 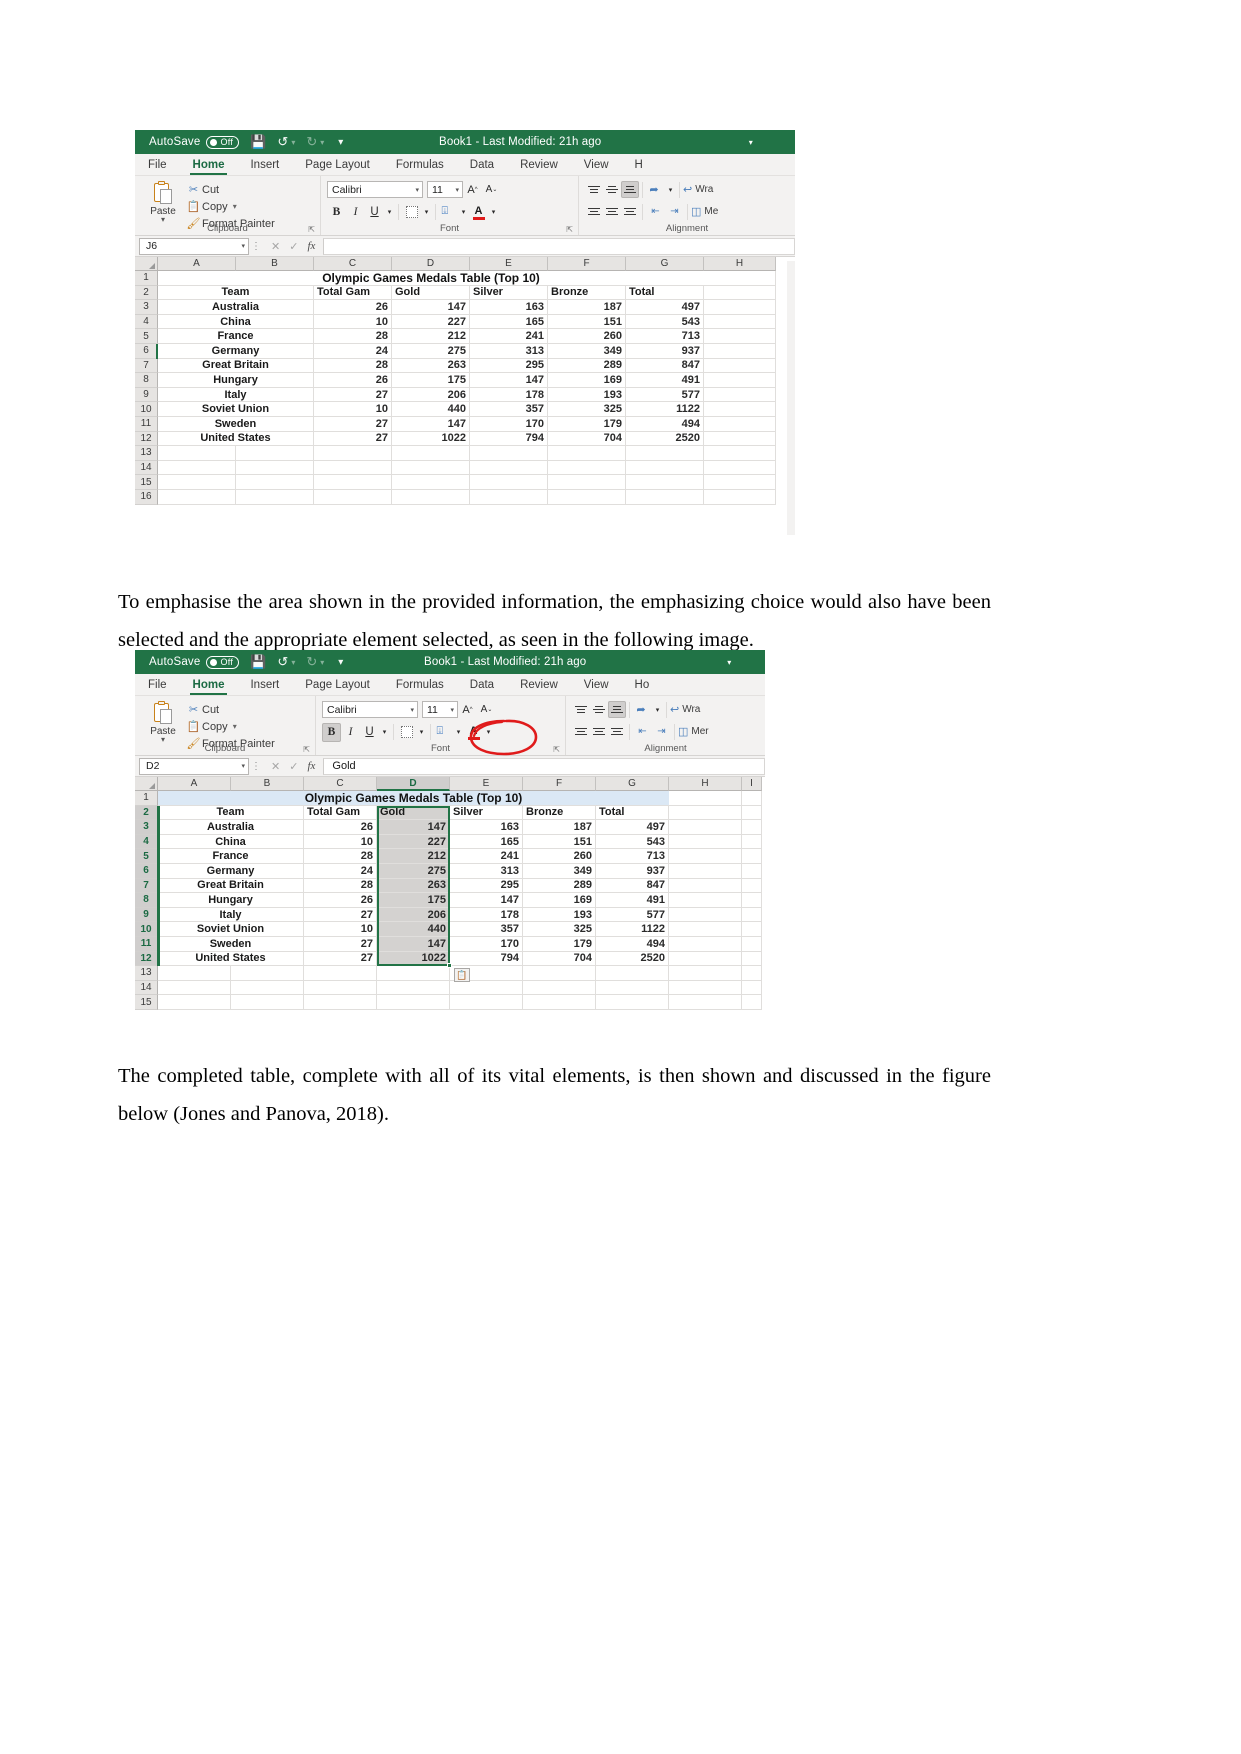 What do you see at coordinates (559, 871) in the screenshot?
I see `cell-bronze: 349` at bounding box center [559, 871].